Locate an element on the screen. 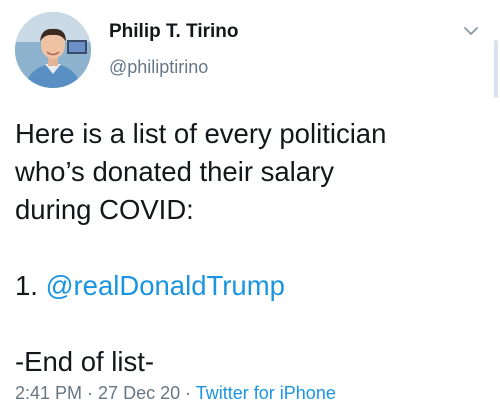 This screenshot has height=417, width=500. tweet-source-link: Twitter for iPhone is located at coordinates (266, 393).